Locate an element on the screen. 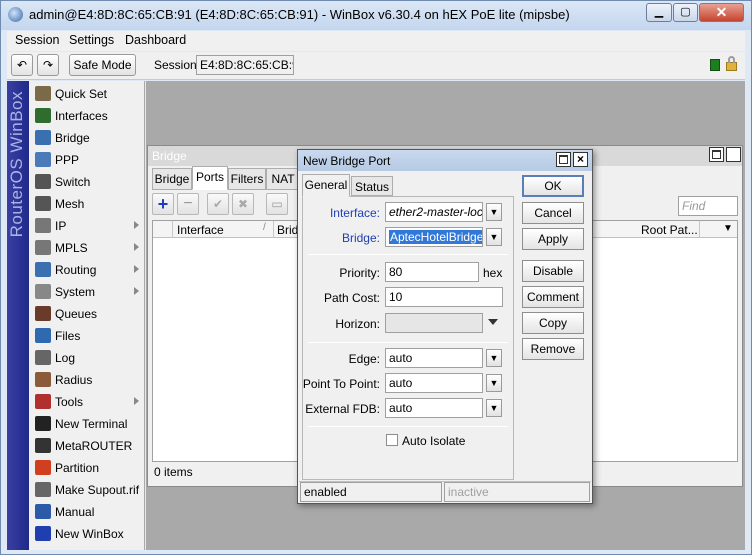  tab-ports: Ports is located at coordinates (210, 178).